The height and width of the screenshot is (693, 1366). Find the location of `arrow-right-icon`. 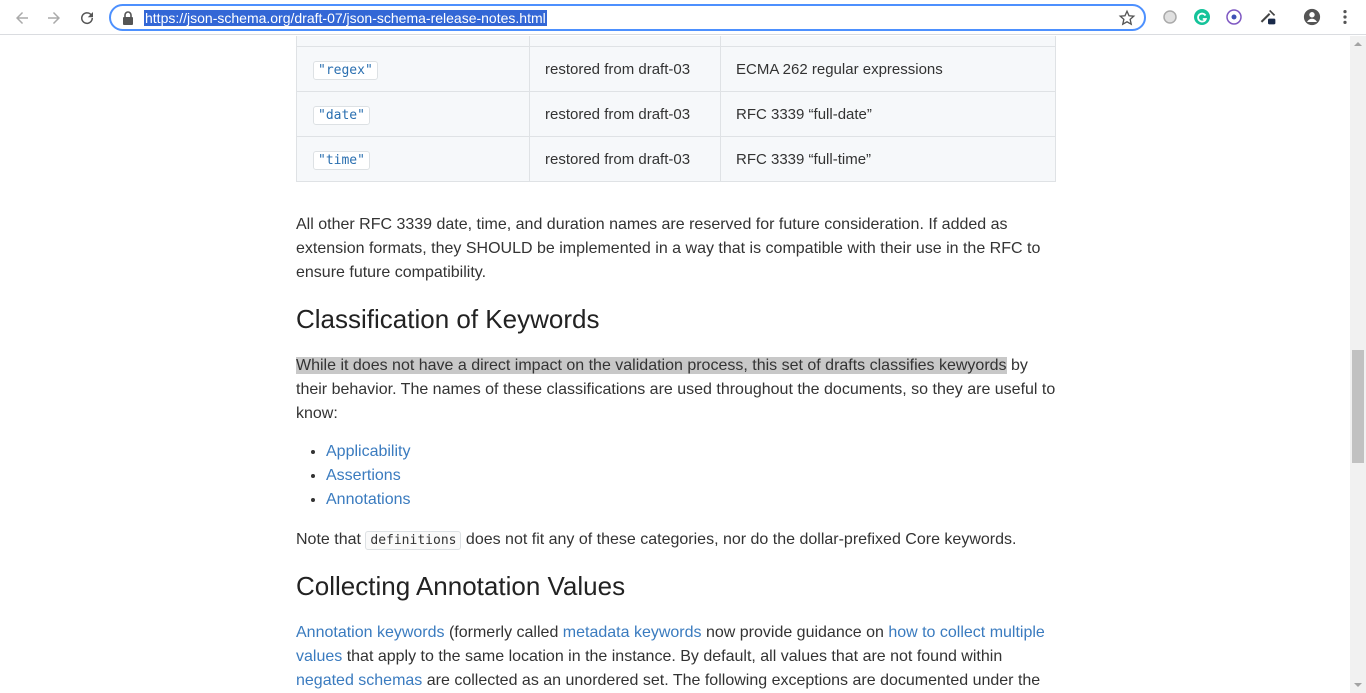

arrow-right-icon is located at coordinates (54, 18).